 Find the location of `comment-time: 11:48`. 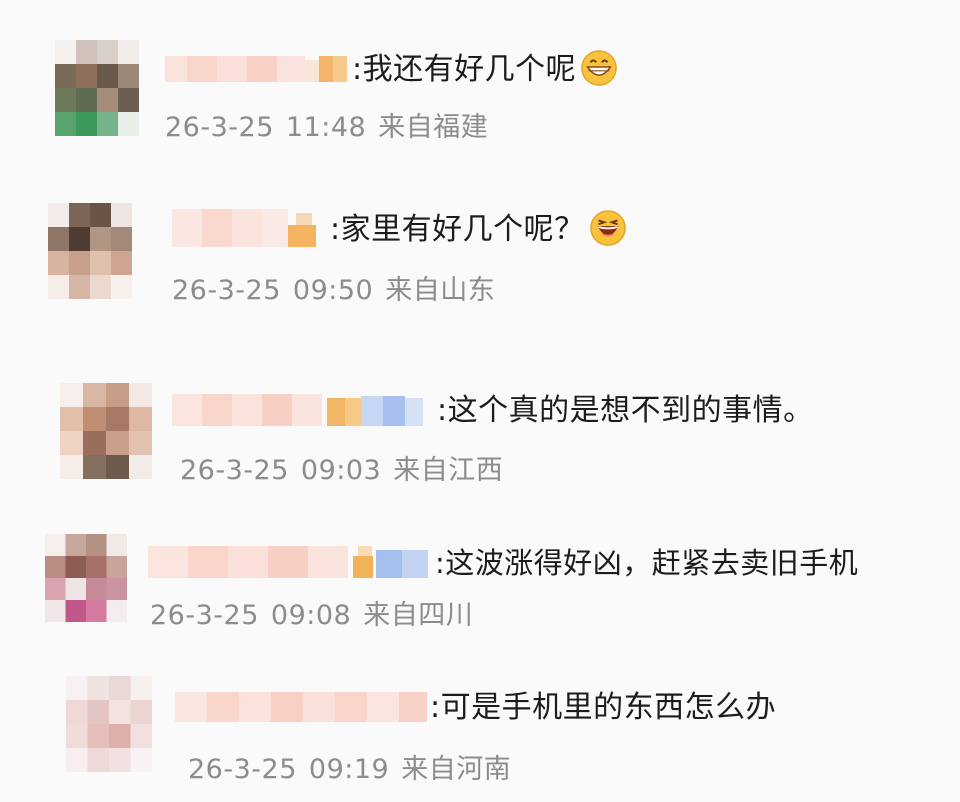

comment-time: 11:48 is located at coordinates (326, 127).